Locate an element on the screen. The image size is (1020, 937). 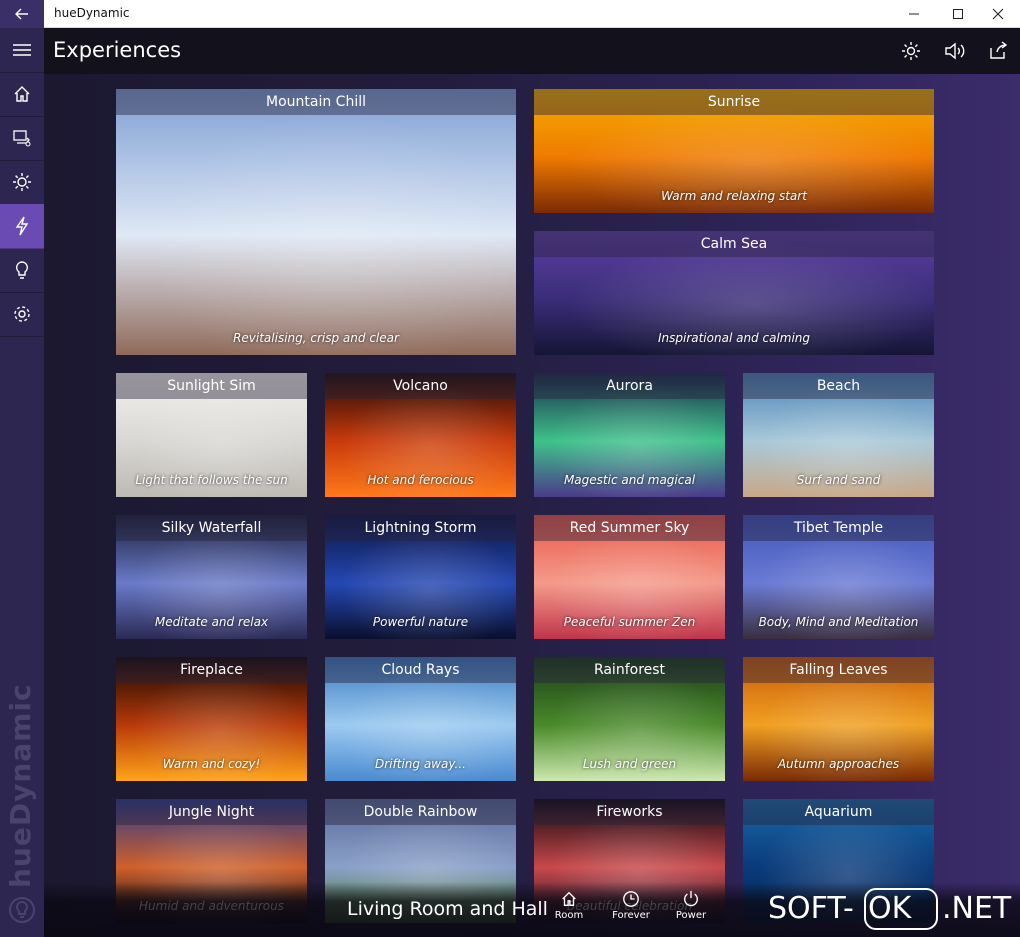
lightning-icon is located at coordinates (22, 226).